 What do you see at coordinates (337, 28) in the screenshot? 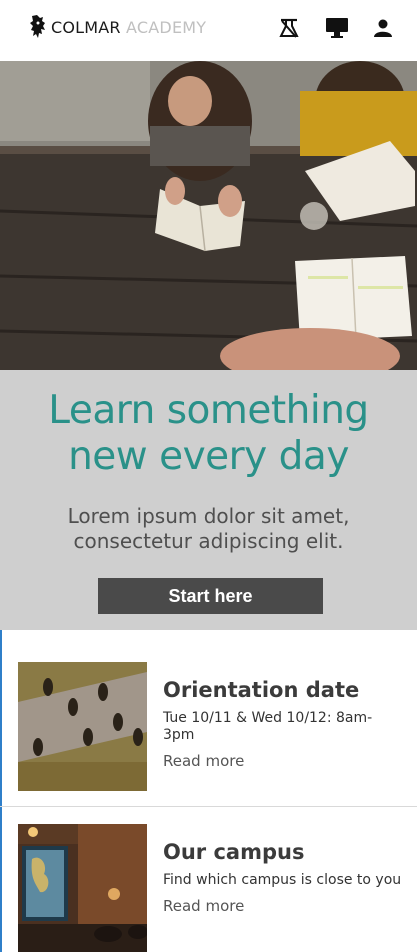
I see `monitor-icon` at bounding box center [337, 28].